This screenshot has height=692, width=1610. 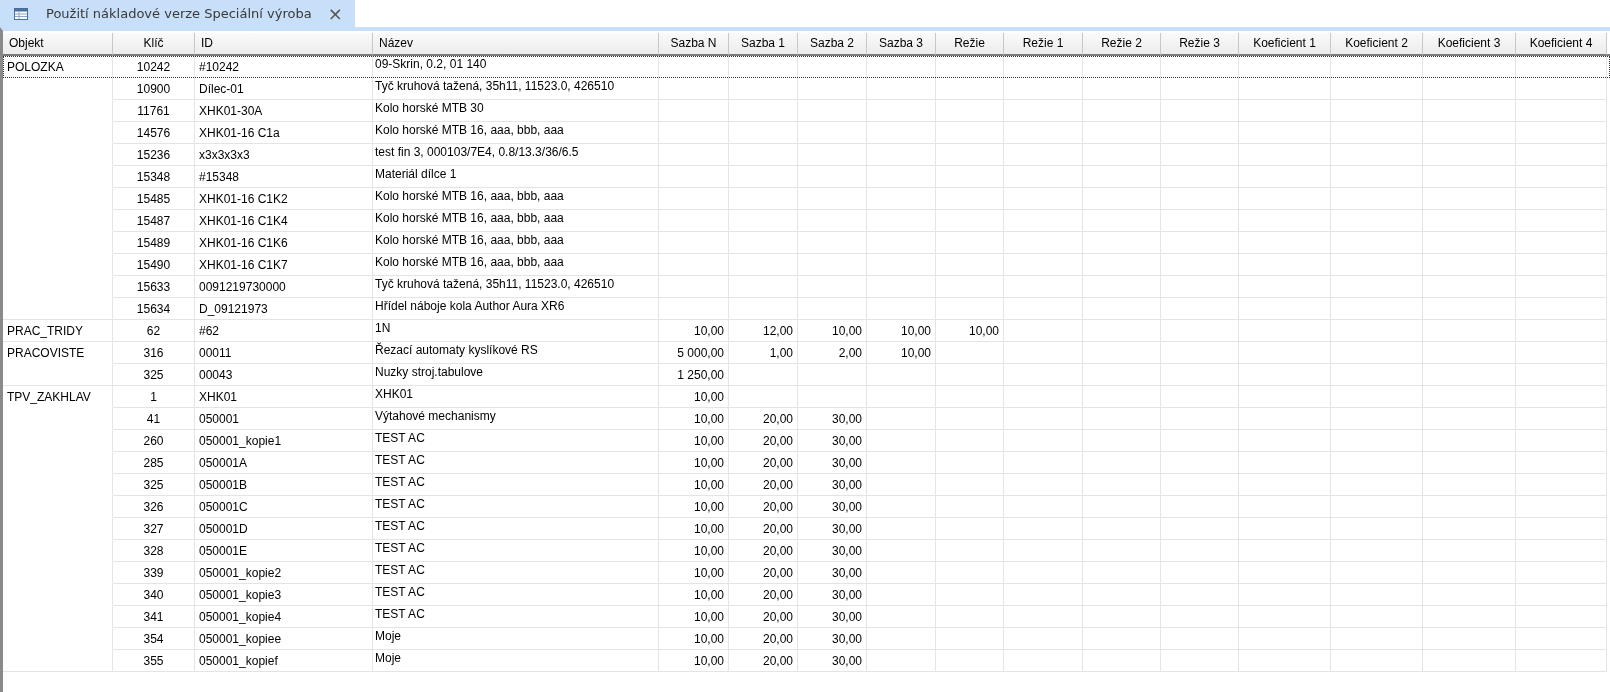 I want to click on table-cell: 050001, so click(x=284, y=419).